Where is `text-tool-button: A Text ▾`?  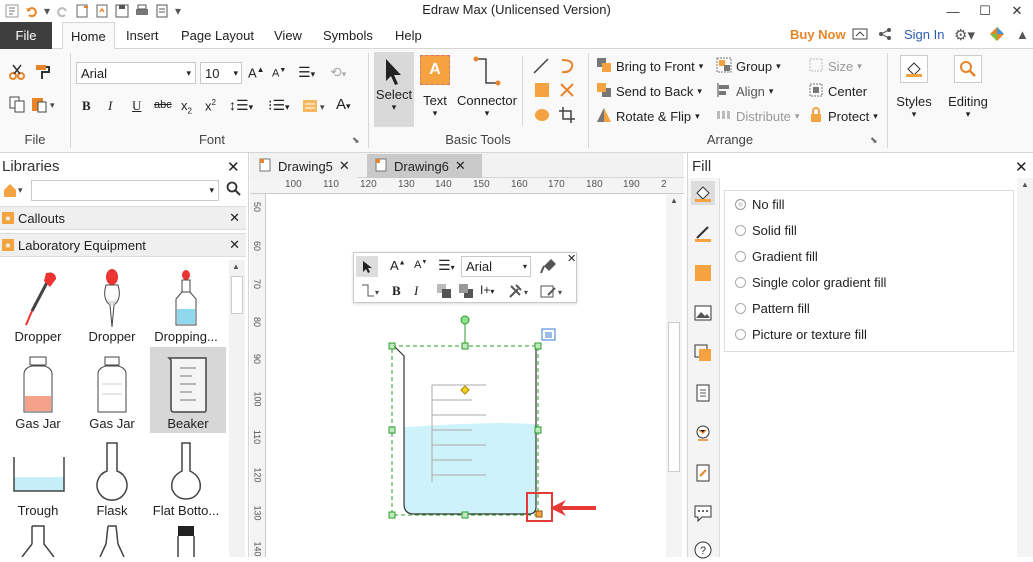 text-tool-button: A Text ▾ is located at coordinates (435, 87).